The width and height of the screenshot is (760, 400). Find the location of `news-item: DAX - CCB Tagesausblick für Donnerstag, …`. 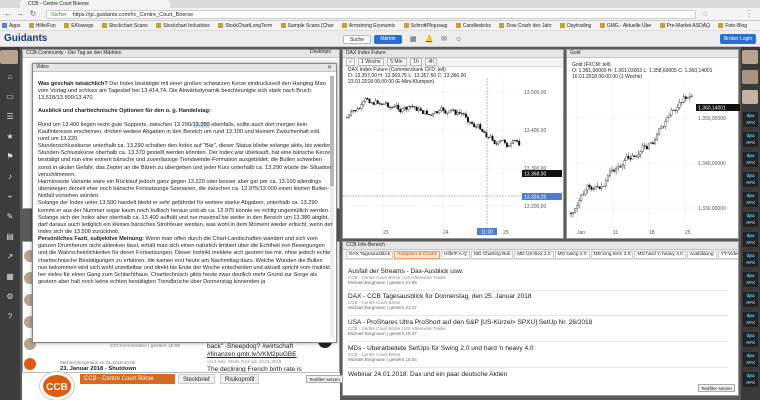

news-item: DAX - CCB Tagesausblick für Donnerstag, … is located at coordinates (538, 304).